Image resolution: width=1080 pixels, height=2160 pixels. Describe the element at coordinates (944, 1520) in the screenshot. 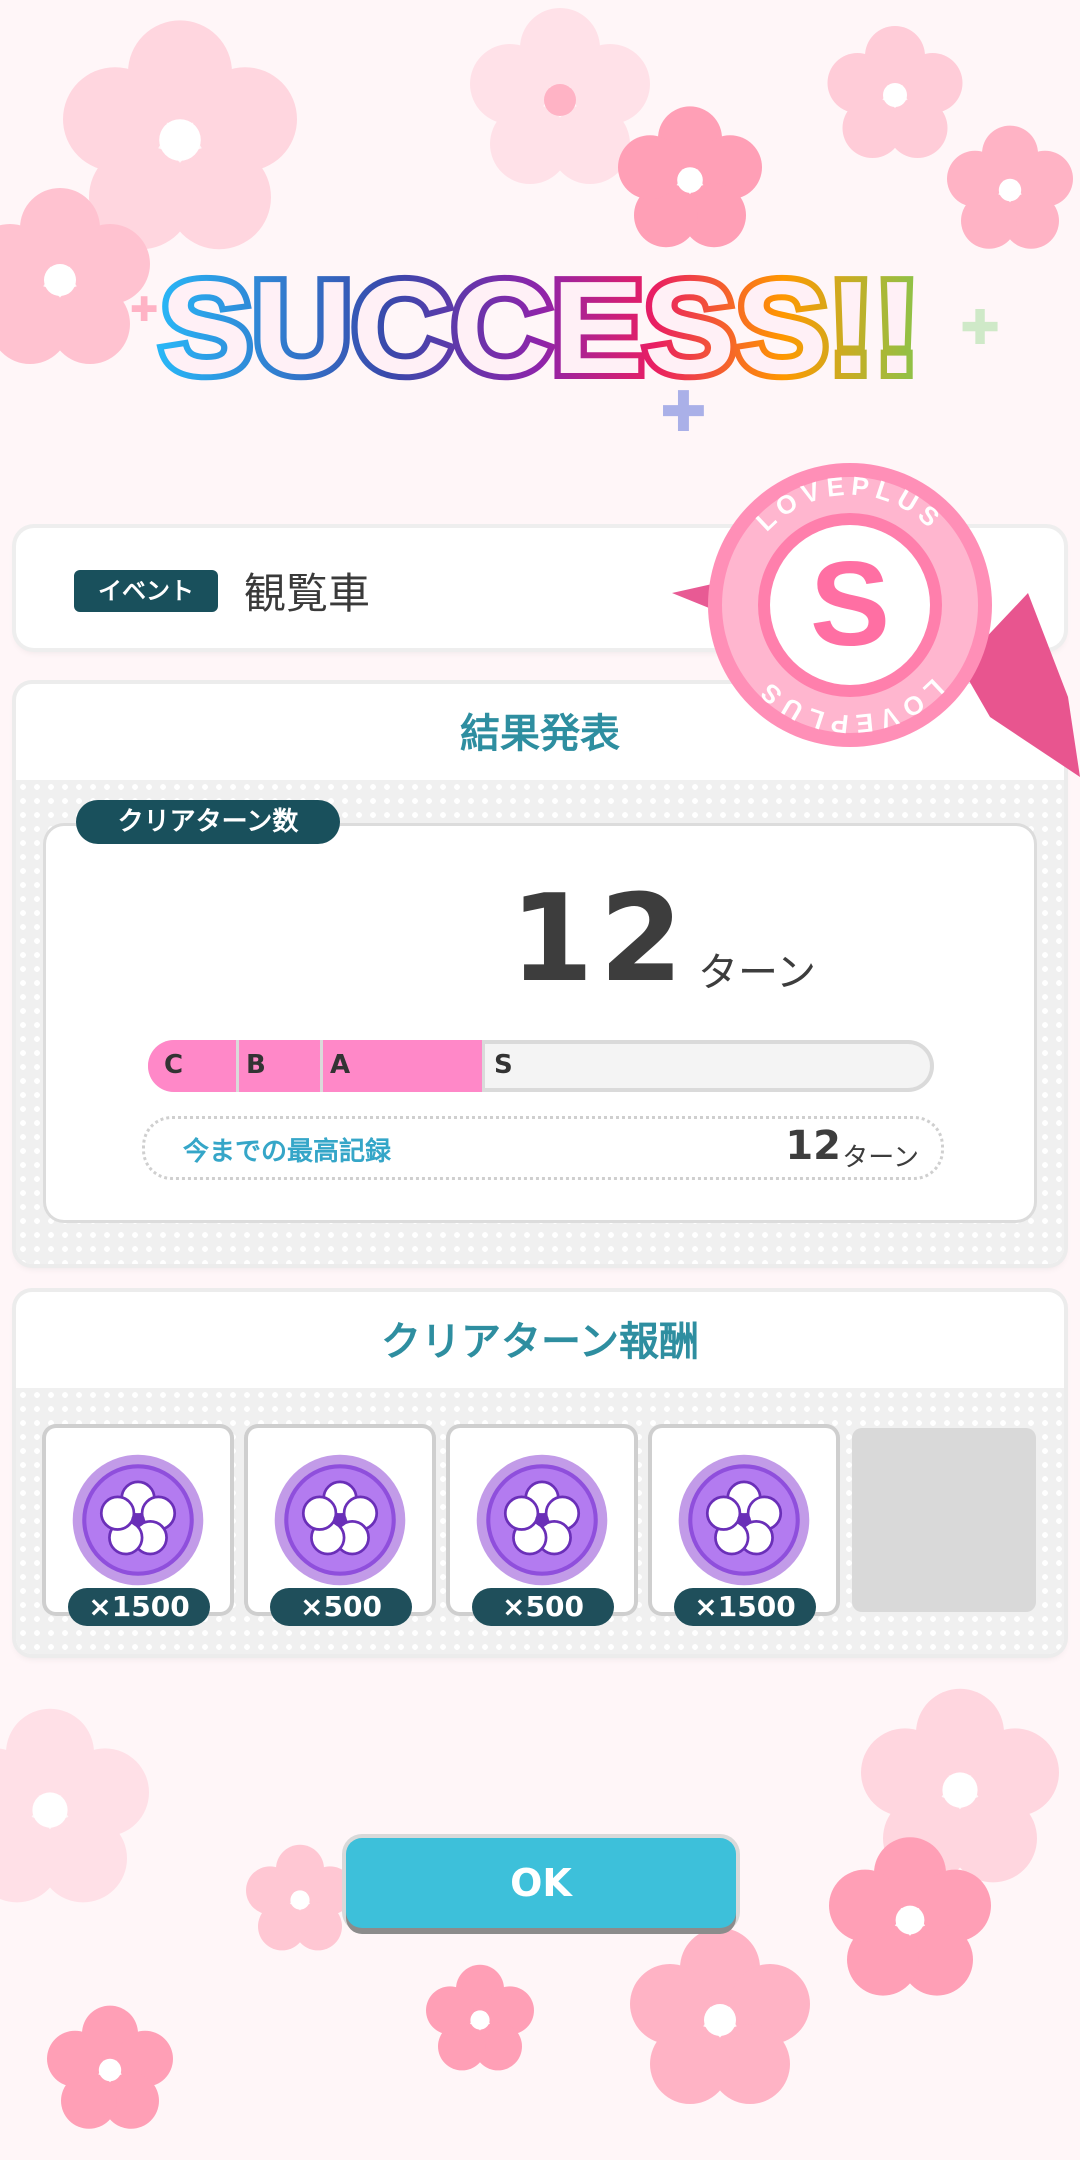

I see `reward-slot-empty` at that location.